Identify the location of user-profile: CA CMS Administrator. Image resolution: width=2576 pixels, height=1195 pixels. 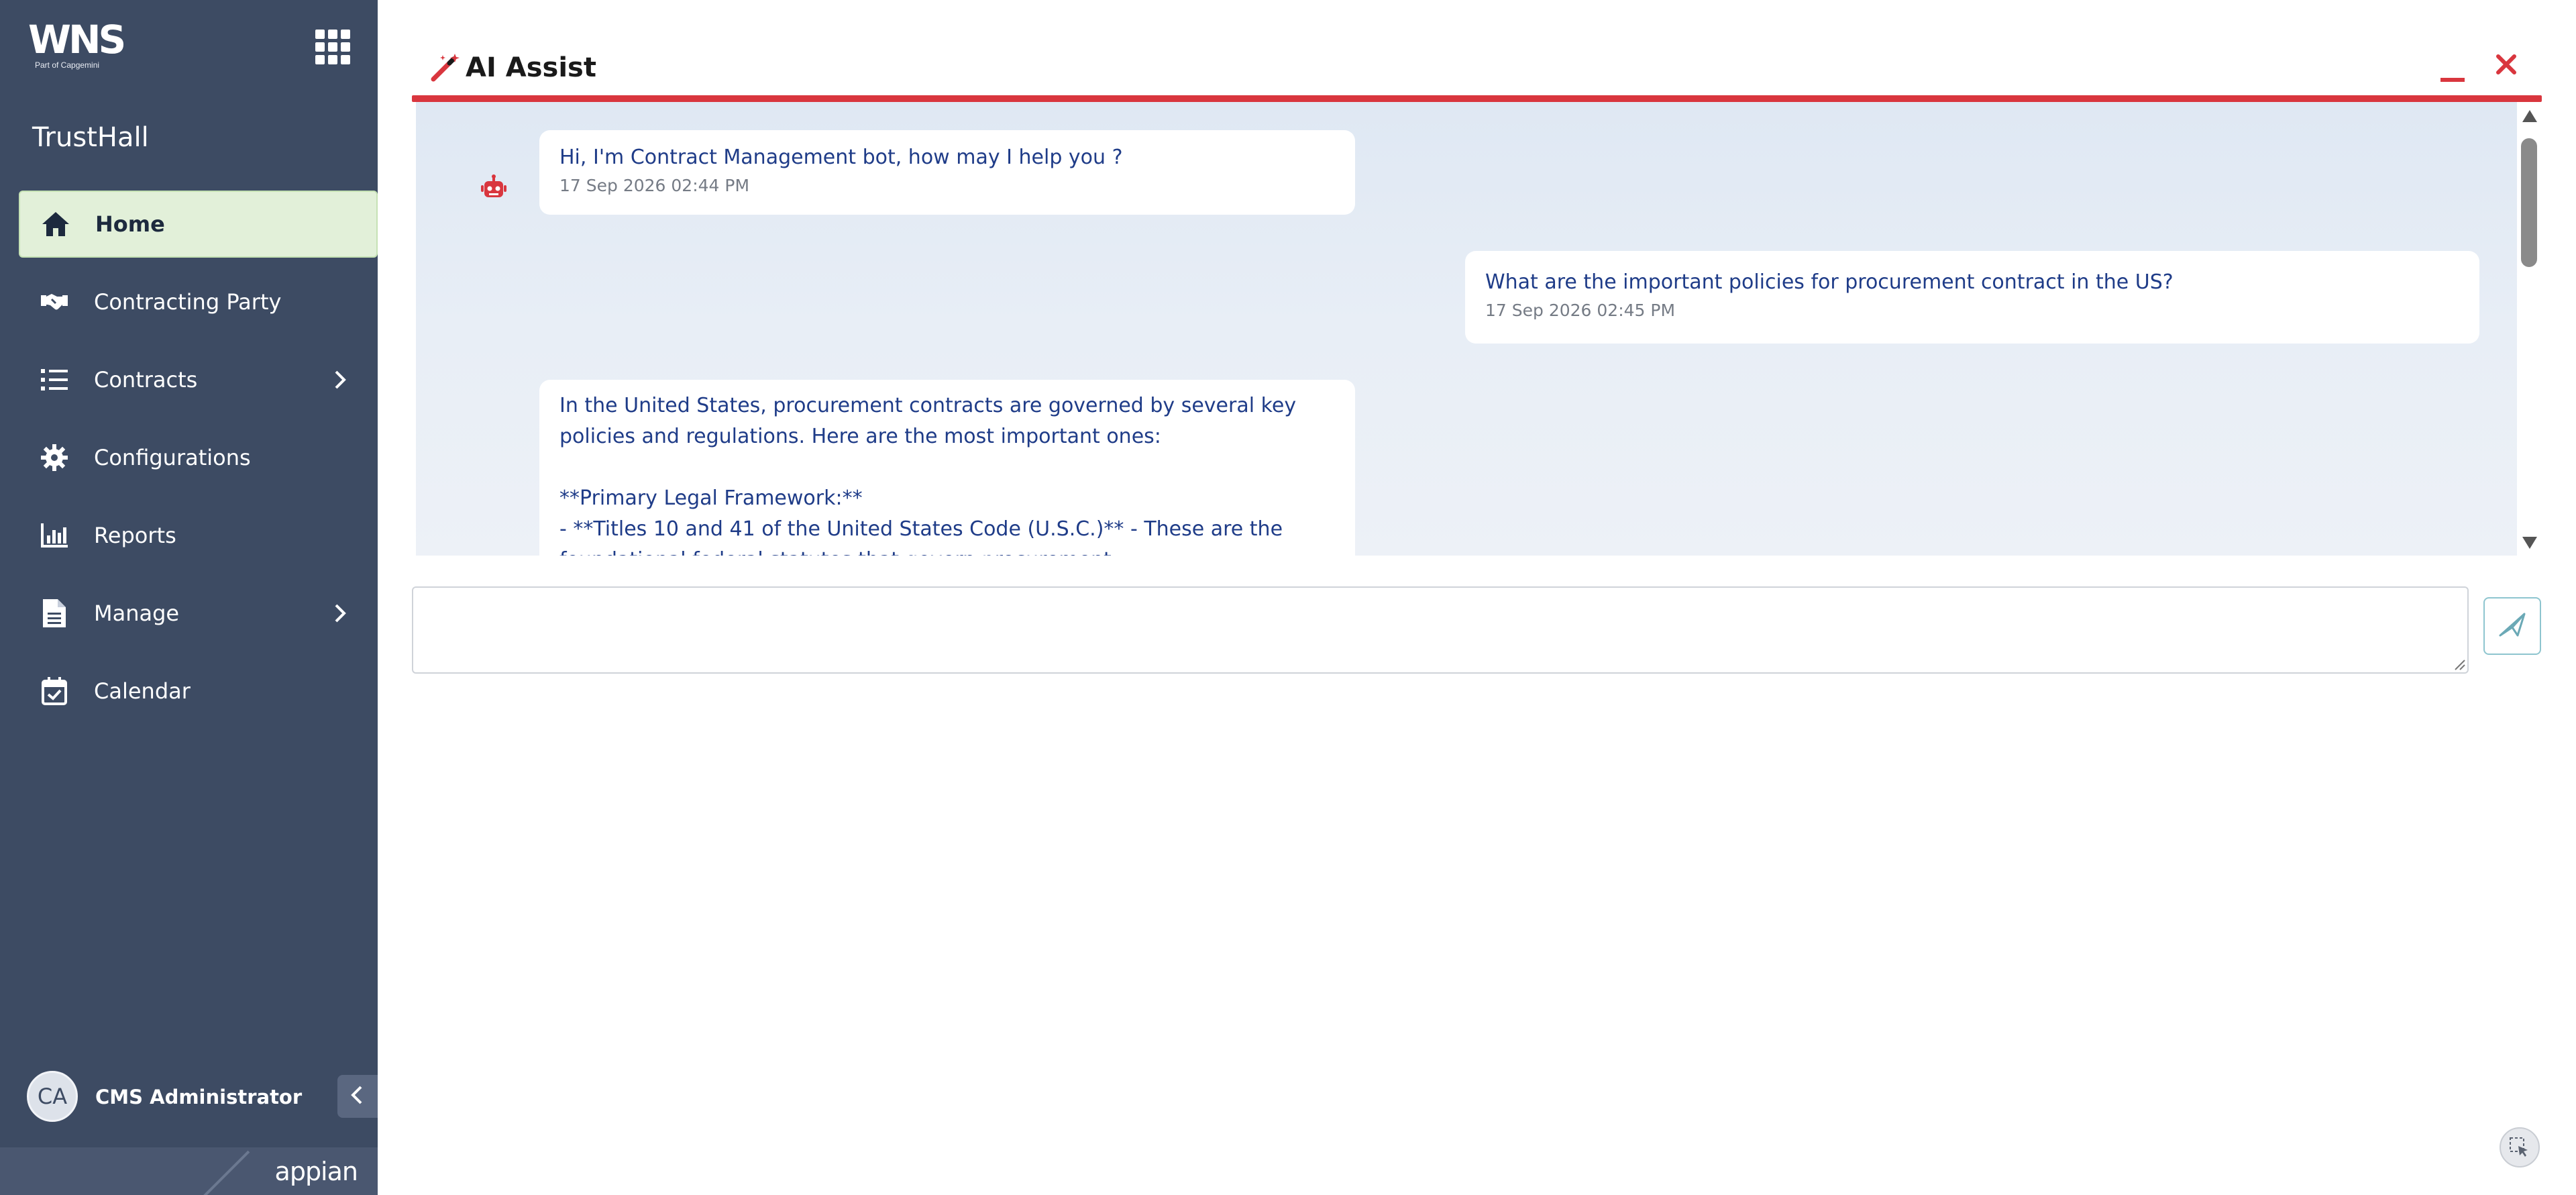
(189, 1097).